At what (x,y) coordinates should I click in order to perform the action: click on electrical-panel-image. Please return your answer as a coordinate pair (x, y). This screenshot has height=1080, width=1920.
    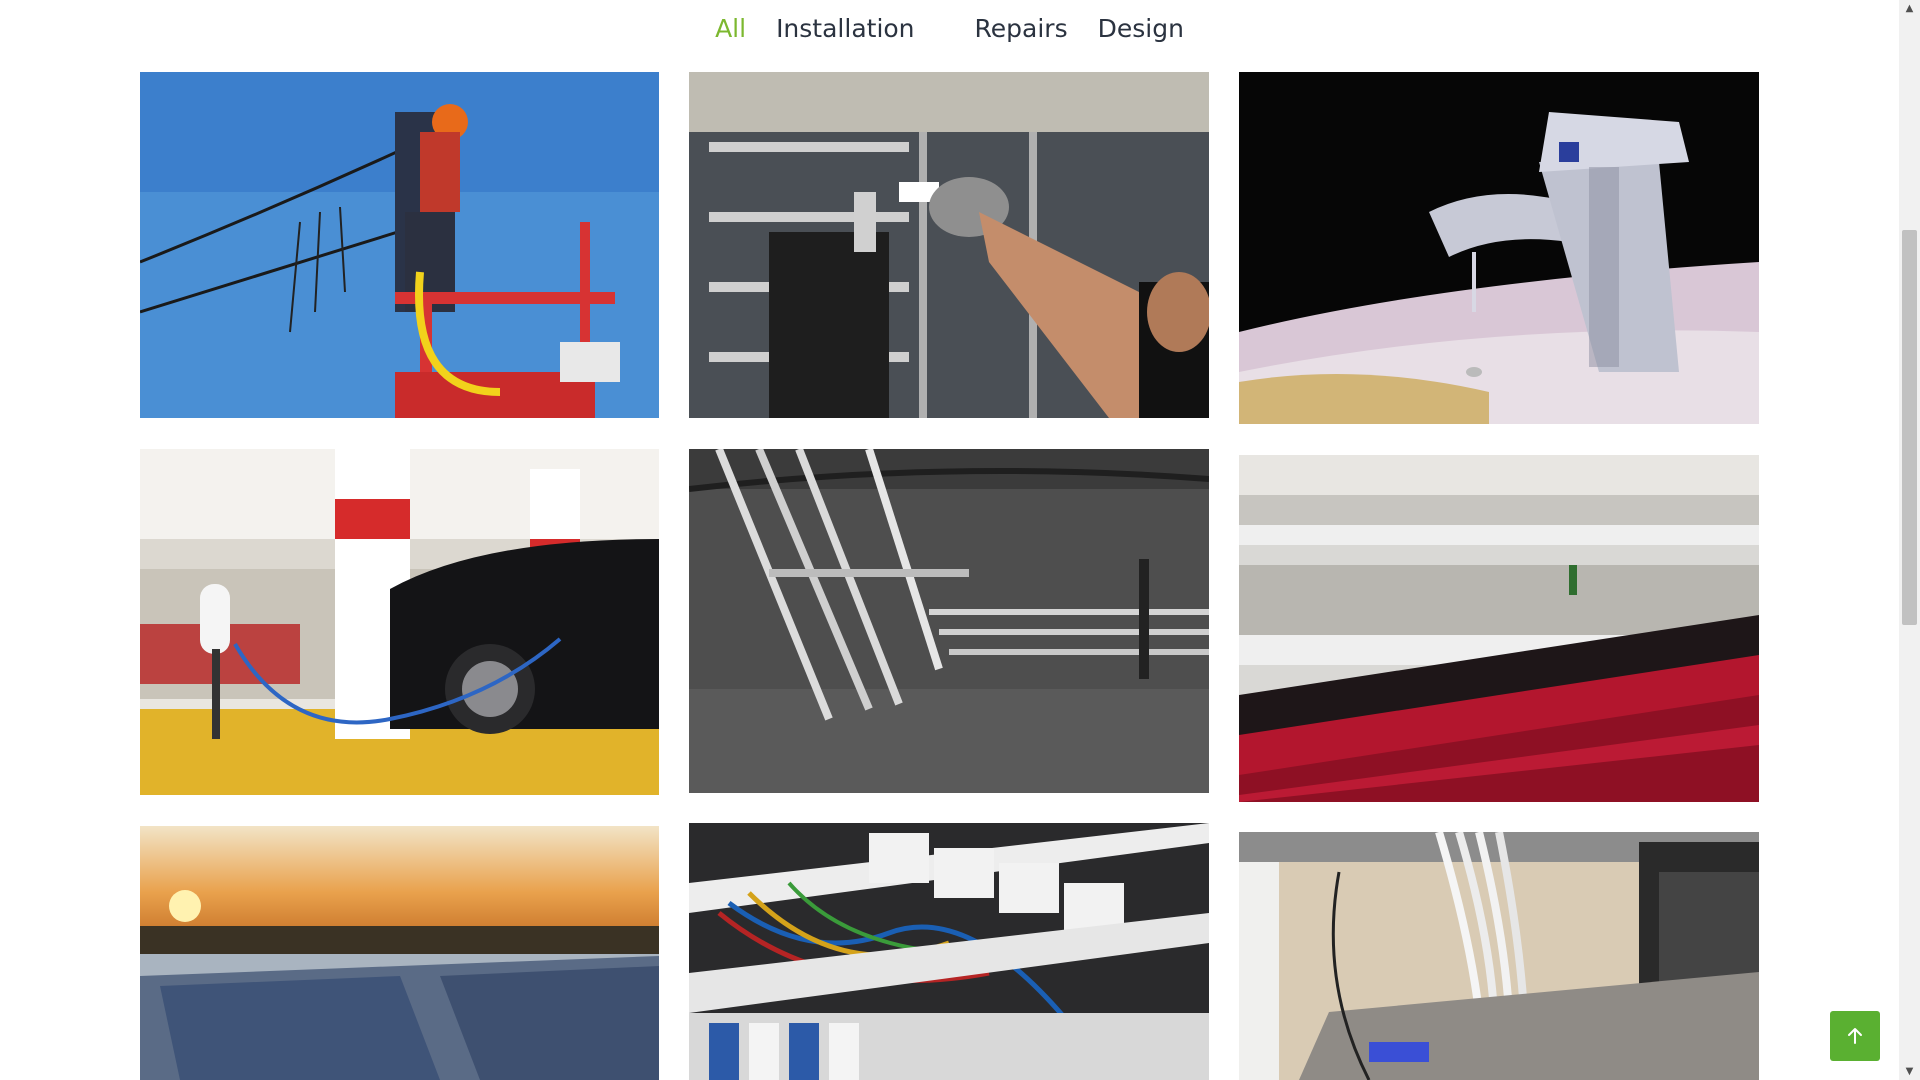
    Looking at the image, I should click on (949, 951).